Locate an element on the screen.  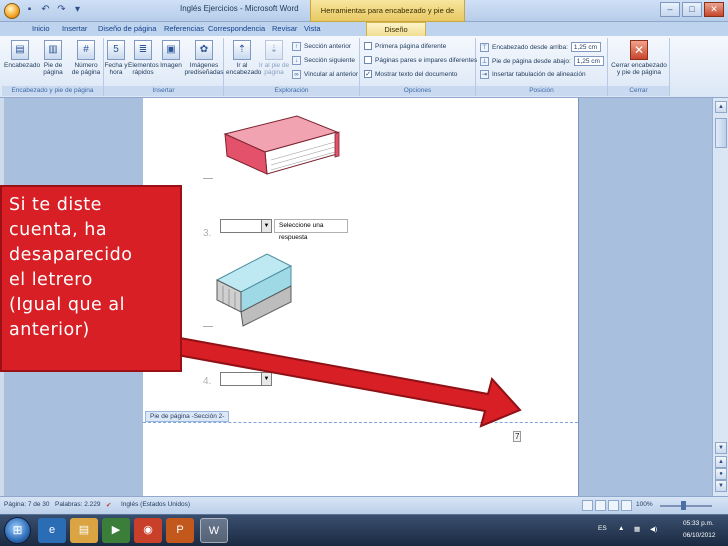
web-layout-view-icon is located at coordinates (613, 505).